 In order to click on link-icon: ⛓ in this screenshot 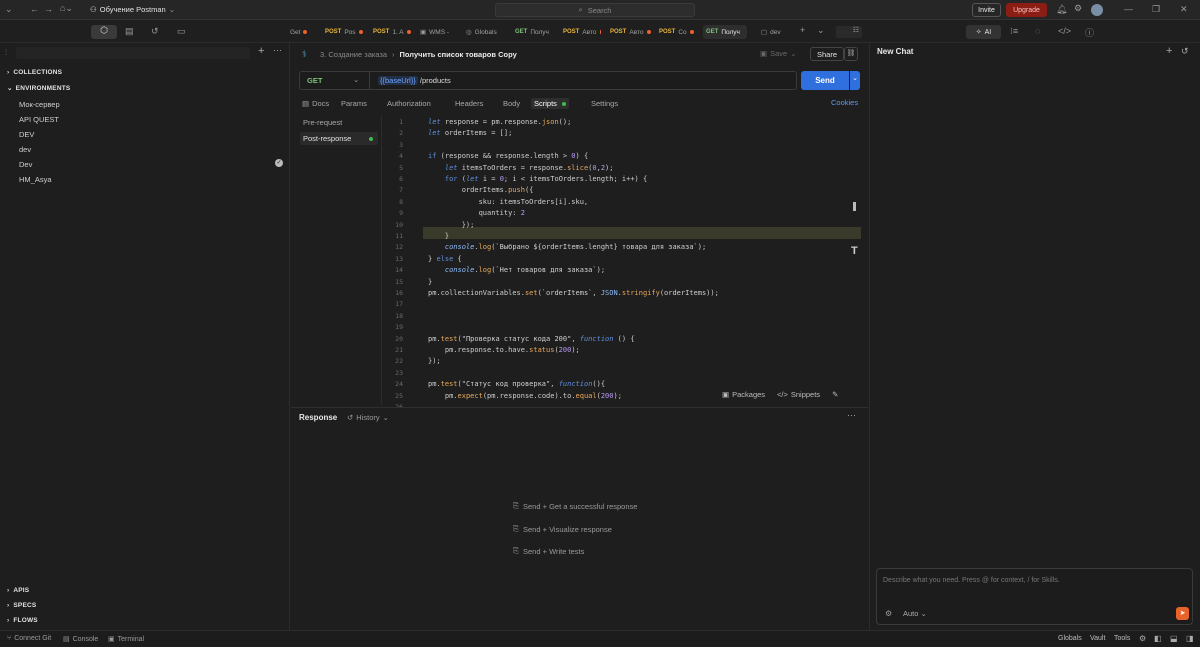, I will do `click(851, 54)`.